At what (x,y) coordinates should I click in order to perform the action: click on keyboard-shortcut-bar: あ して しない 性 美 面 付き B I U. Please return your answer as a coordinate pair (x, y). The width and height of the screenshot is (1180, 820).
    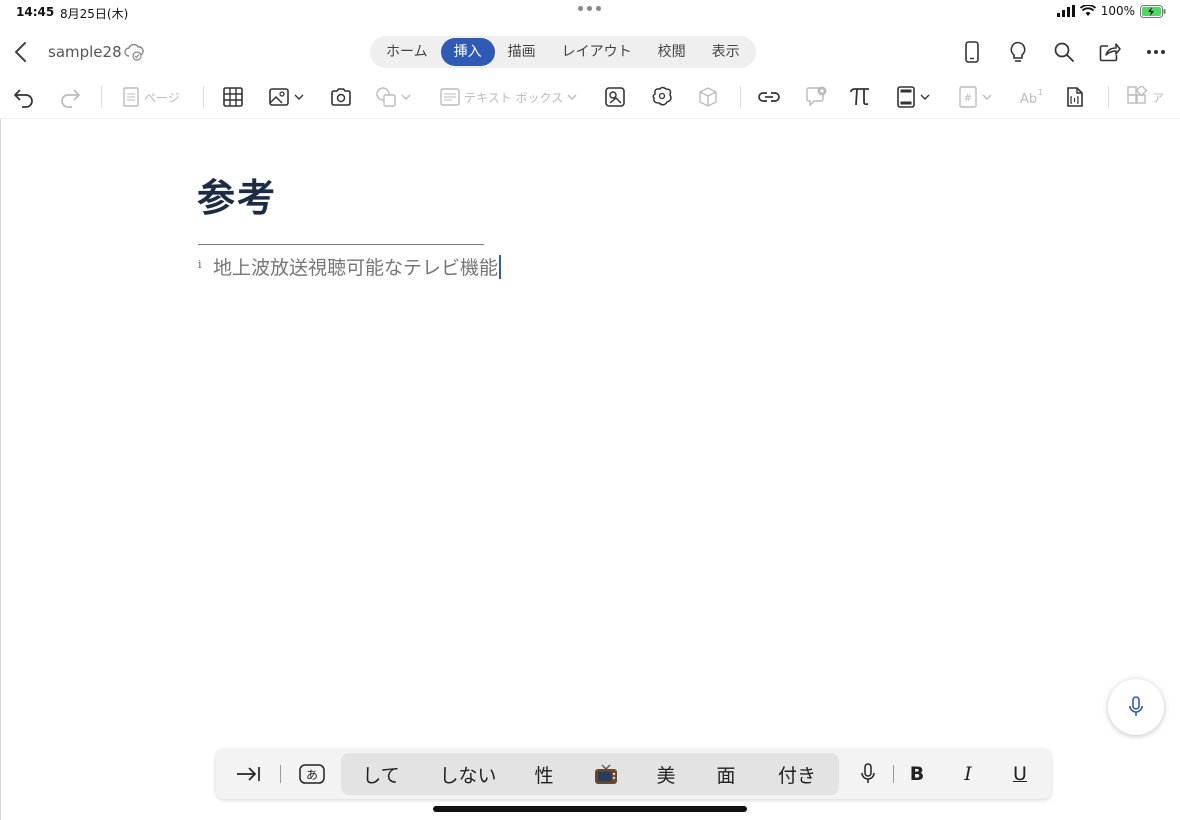
    Looking at the image, I should click on (633, 774).